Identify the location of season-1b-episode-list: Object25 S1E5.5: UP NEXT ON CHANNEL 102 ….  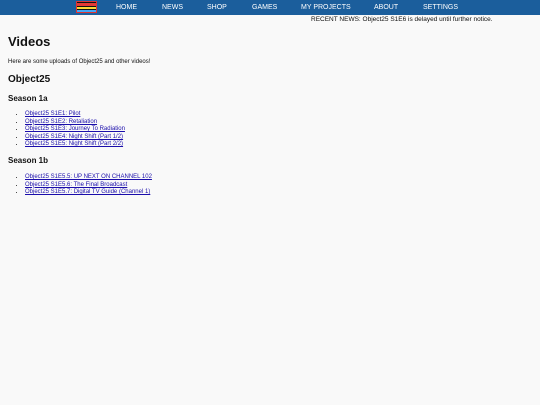
(80, 185).